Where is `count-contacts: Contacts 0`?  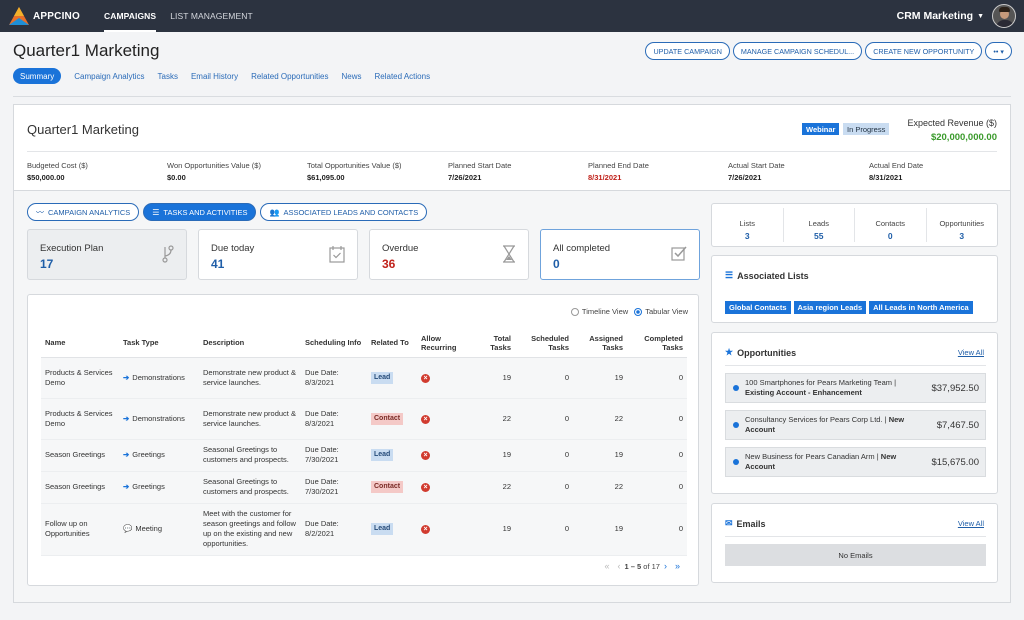 count-contacts: Contacts 0 is located at coordinates (891, 225).